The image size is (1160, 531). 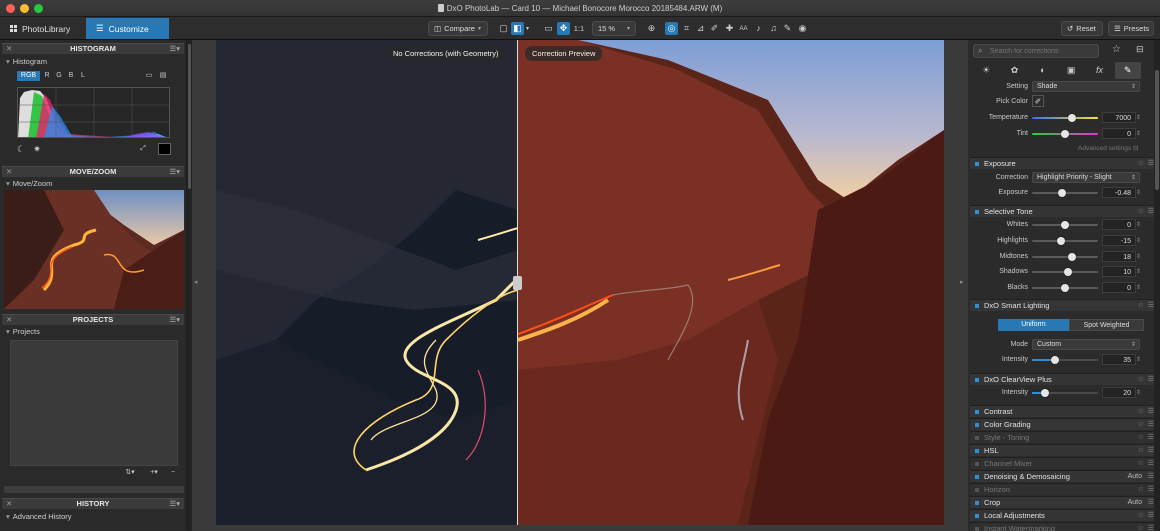 What do you see at coordinates (1131, 28) in the screenshot?
I see `presets-button: ☰ Presets` at bounding box center [1131, 28].